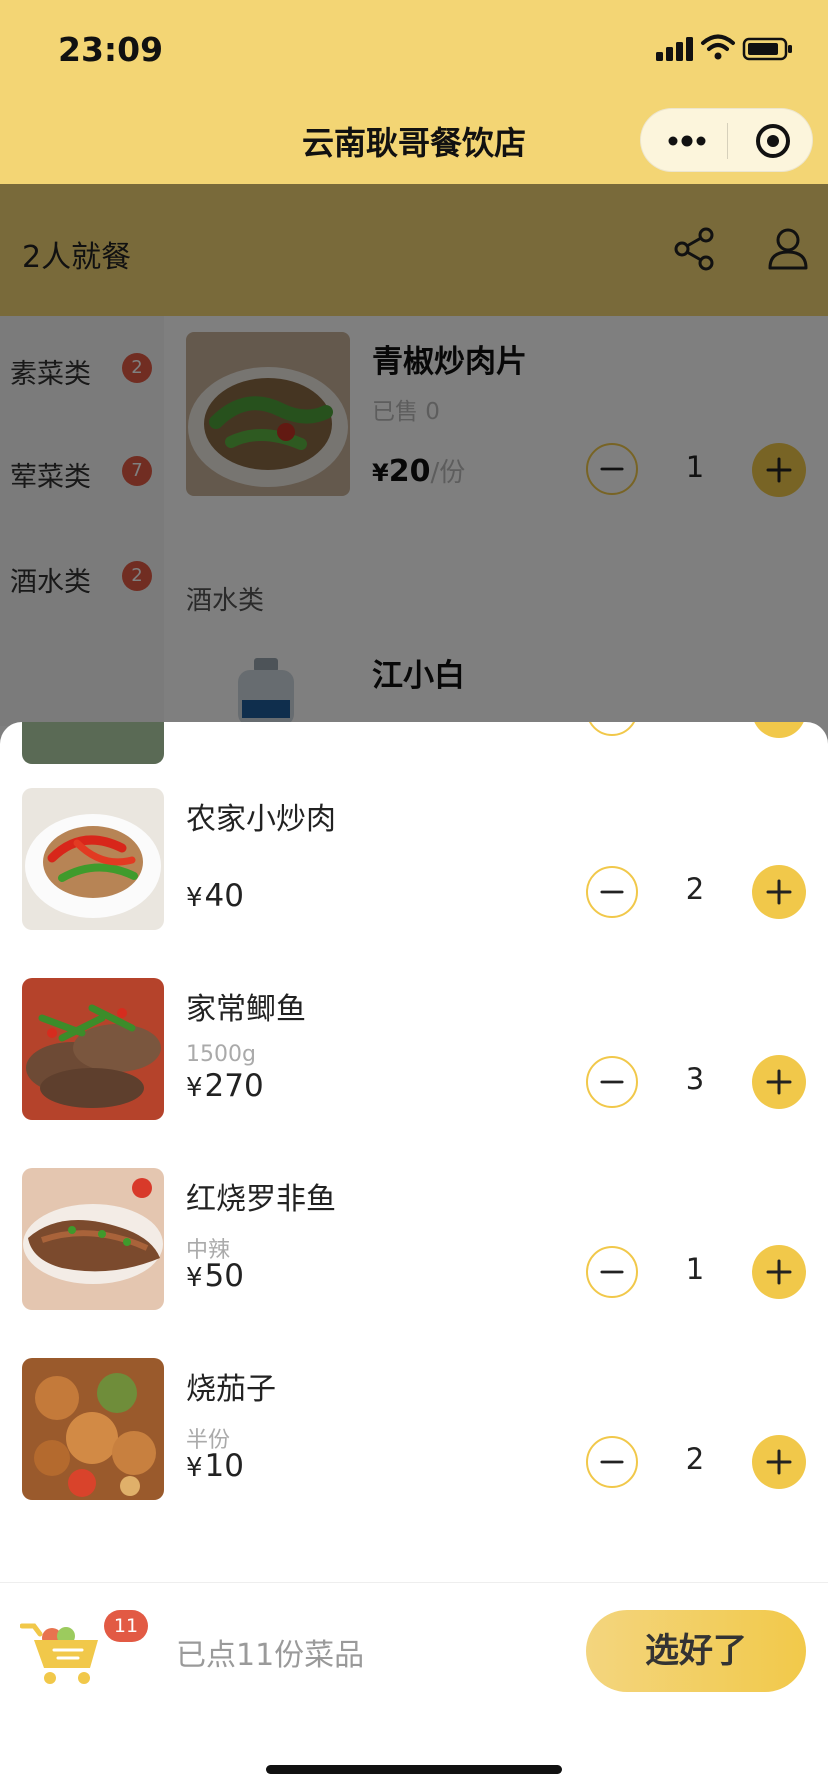 This screenshot has width=828, height=1792. I want to click on item-name: 家常鲫鱼, so click(246, 1009).